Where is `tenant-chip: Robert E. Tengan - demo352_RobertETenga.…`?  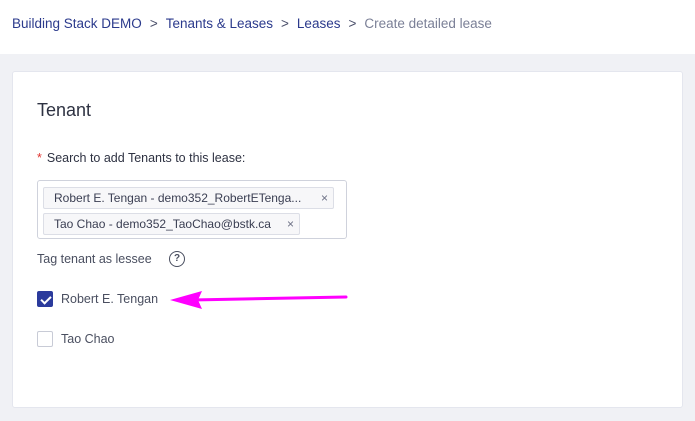
tenant-chip: Robert E. Tengan - demo352_RobertETenga.… is located at coordinates (188, 198).